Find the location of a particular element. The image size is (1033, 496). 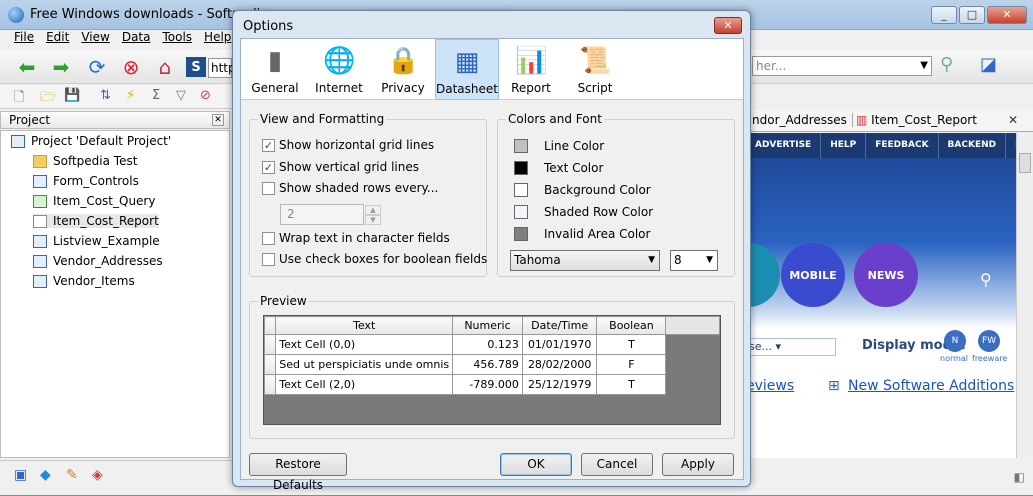

line-color-row: Line Color is located at coordinates (559, 146).